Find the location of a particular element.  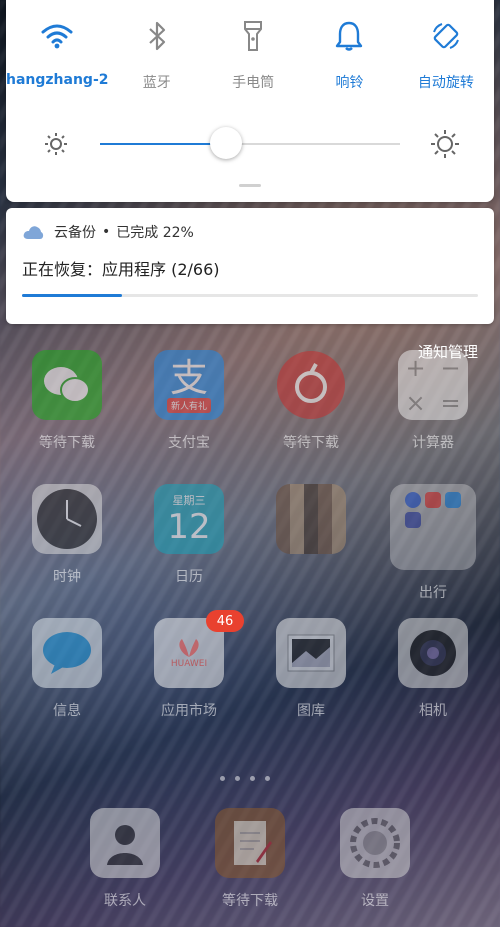

app-gallery: 图库 is located at coordinates (311, 669).